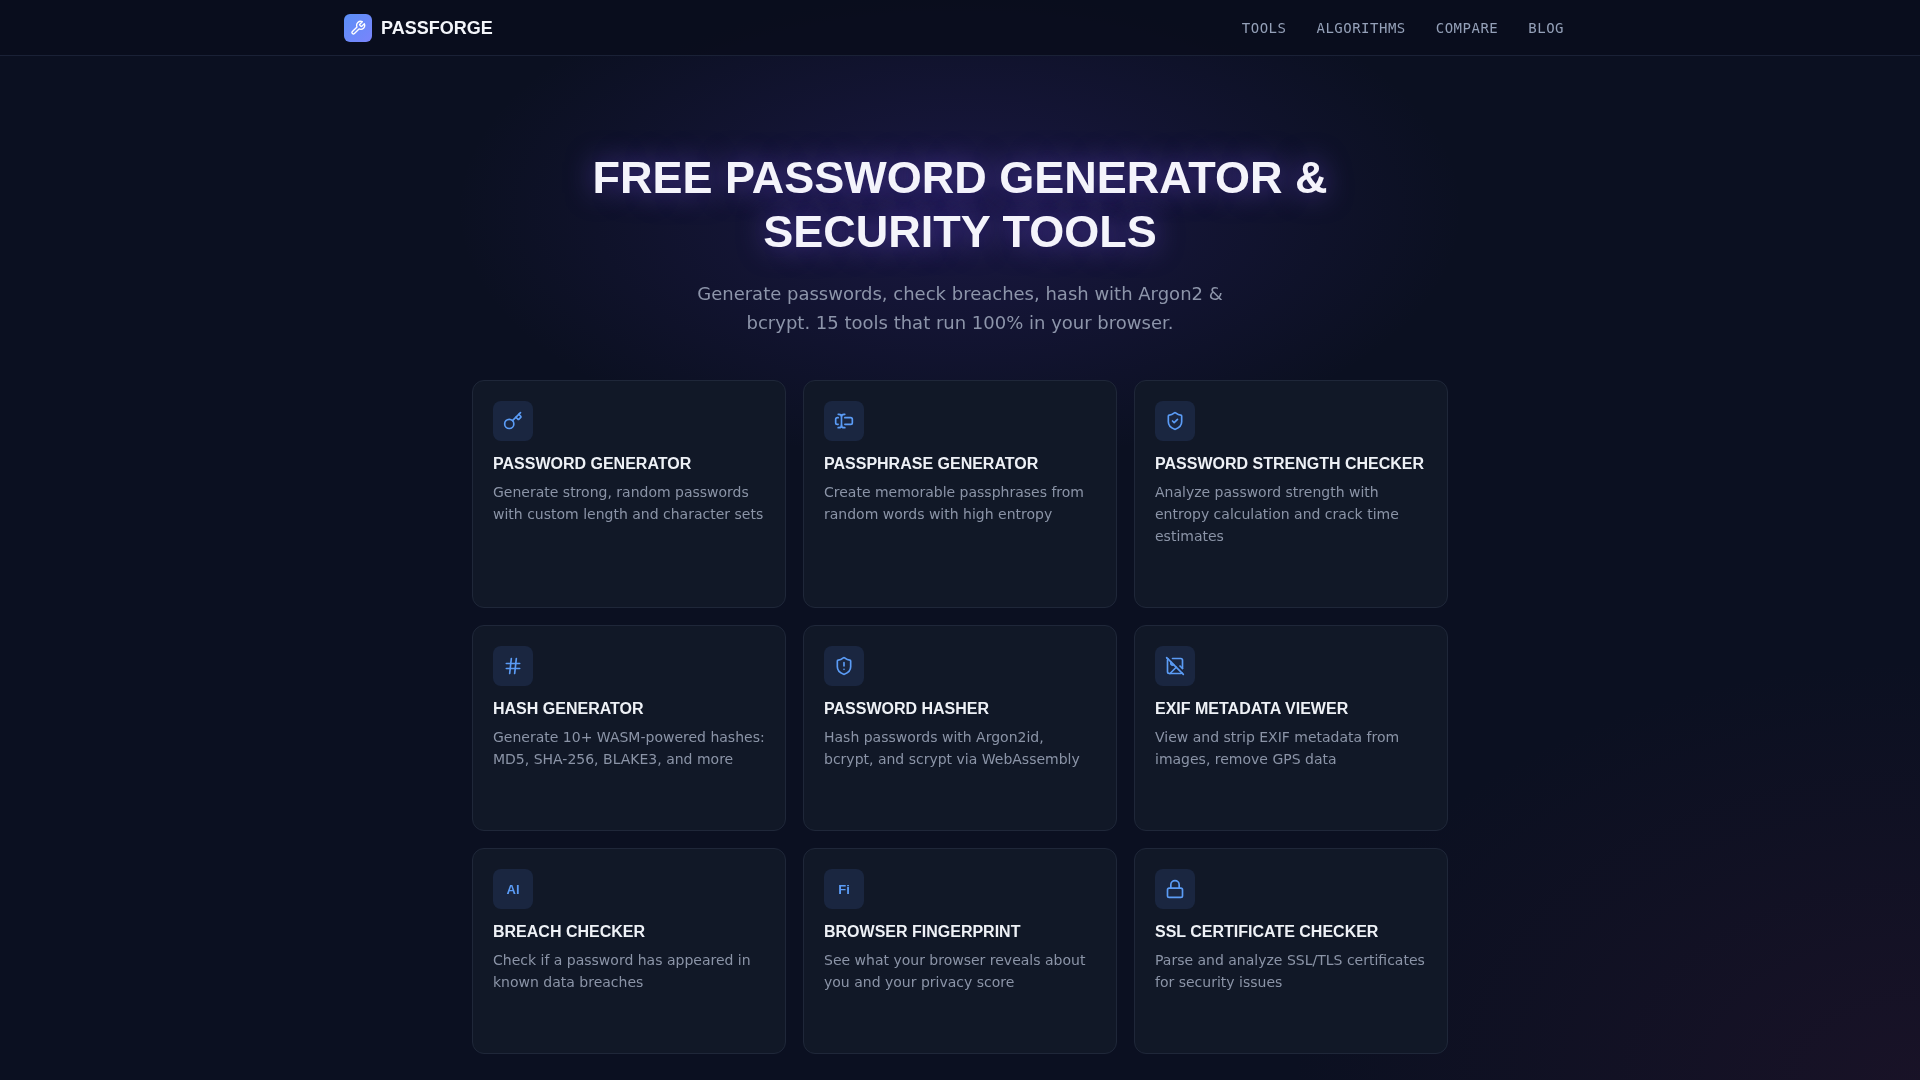 The width and height of the screenshot is (1920, 1080). I want to click on tool-card: PASSPHRASE GENERATOR Create memorable passphrases from random words with high entropy, so click(960, 494).